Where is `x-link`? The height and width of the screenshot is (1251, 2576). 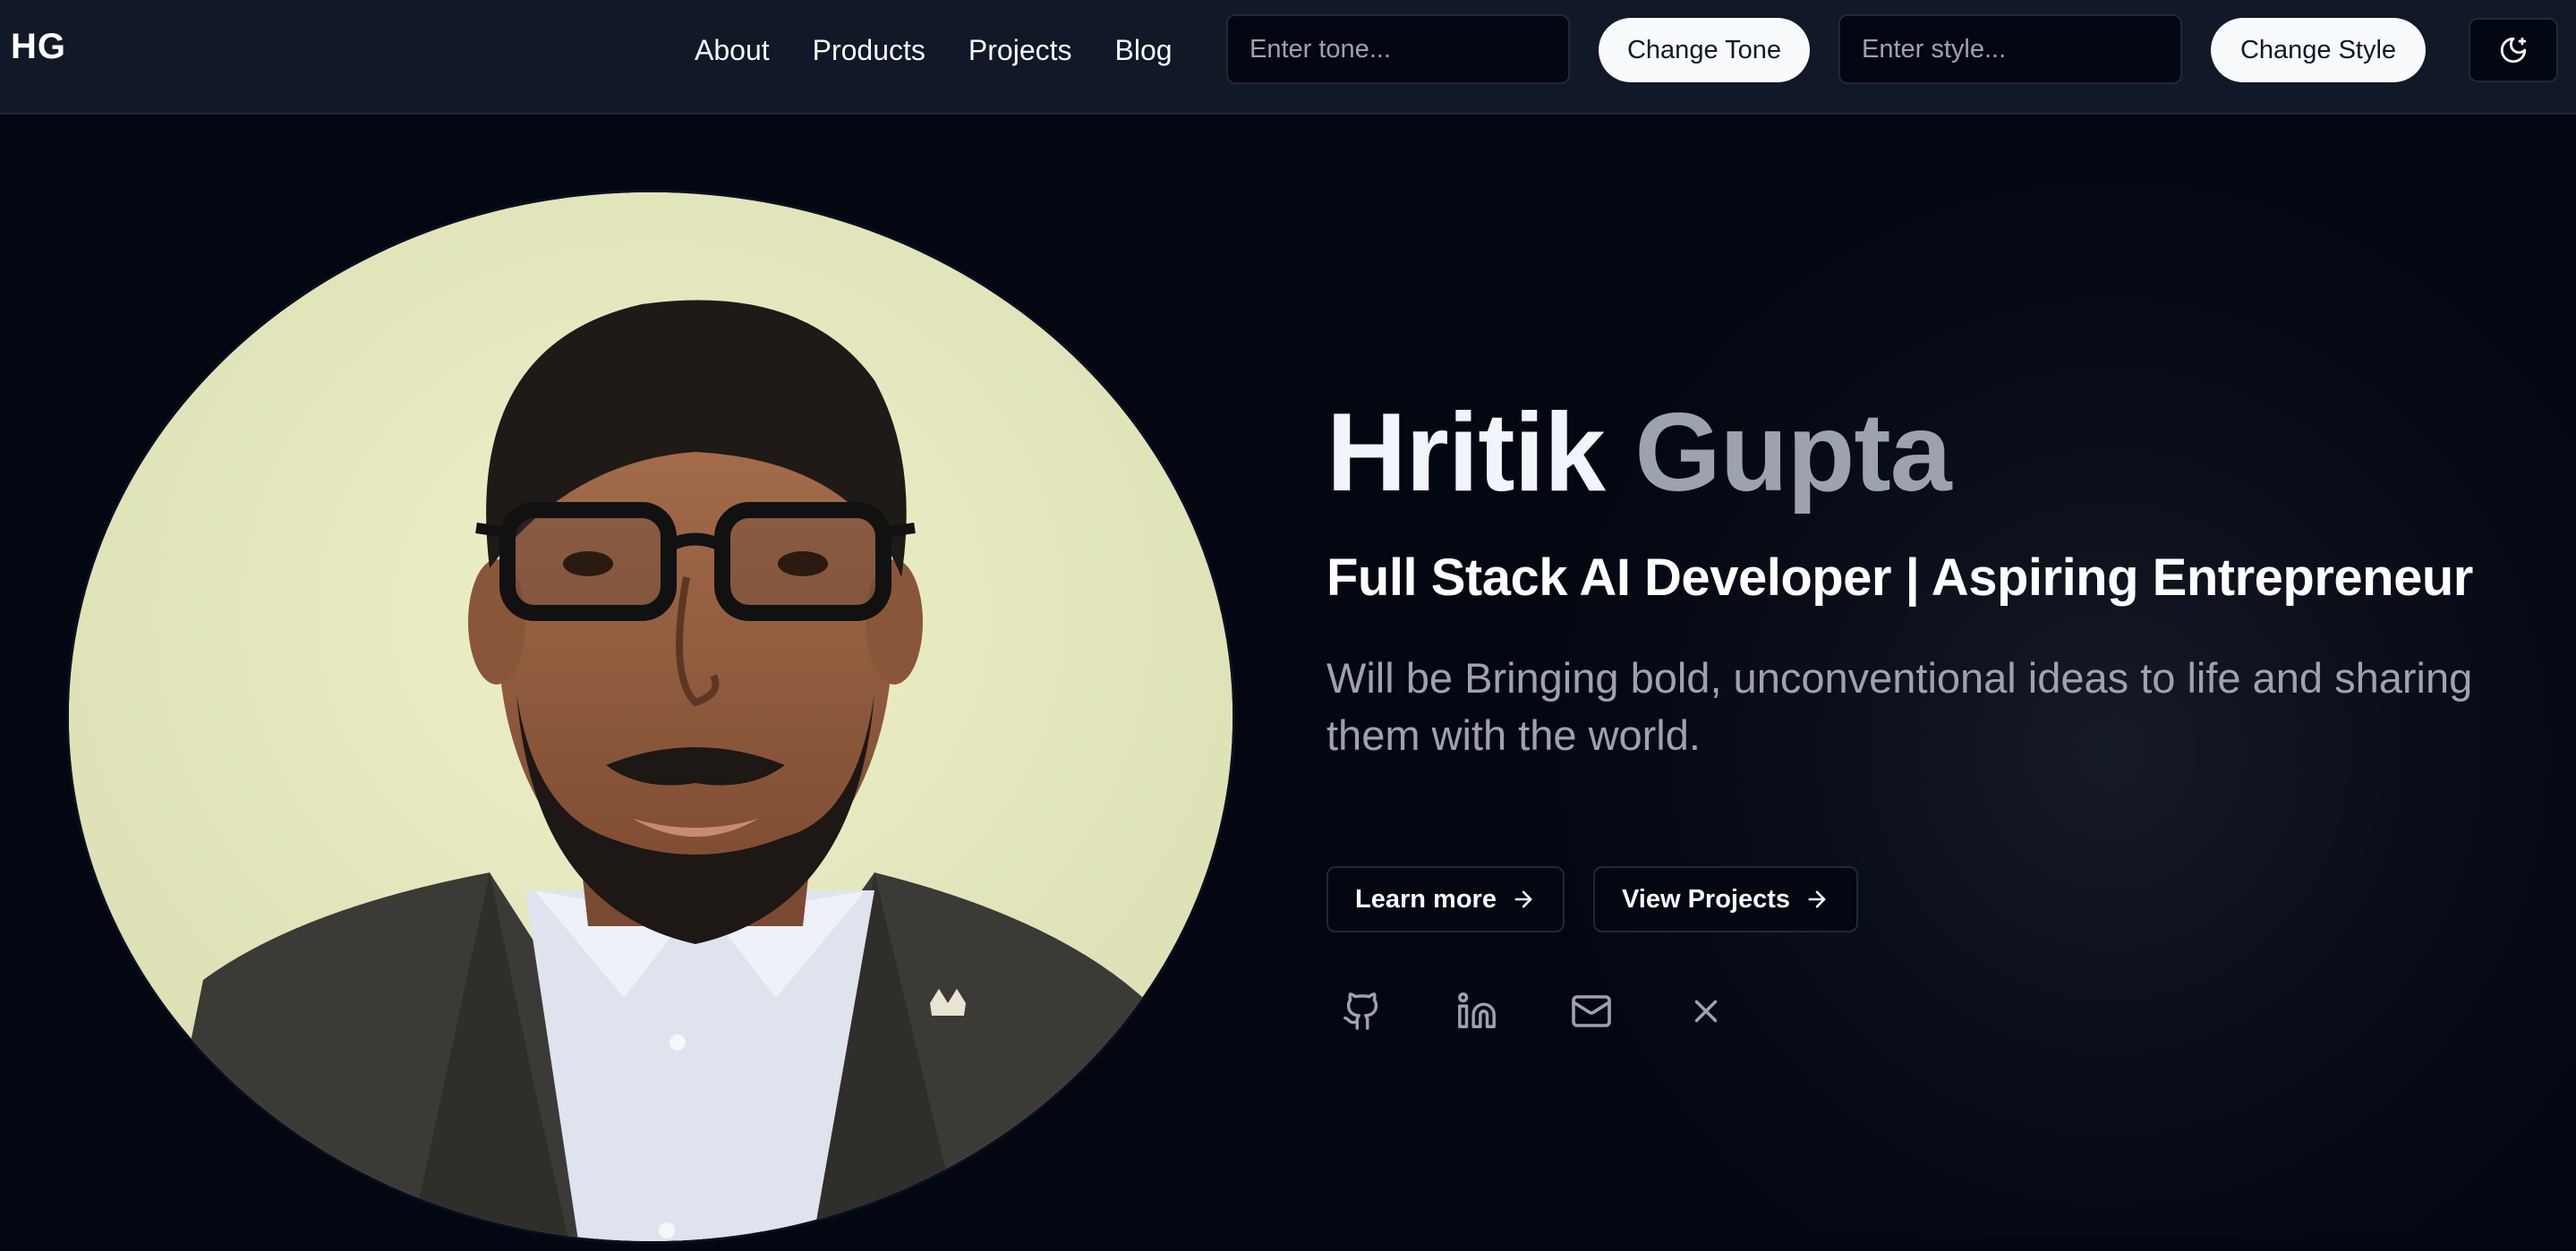 x-link is located at coordinates (1706, 1011).